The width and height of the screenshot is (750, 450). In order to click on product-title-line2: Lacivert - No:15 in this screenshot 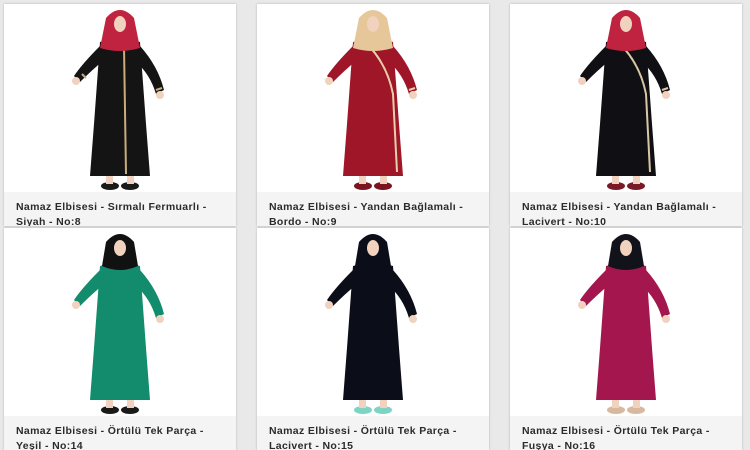, I will do `click(311, 445)`.